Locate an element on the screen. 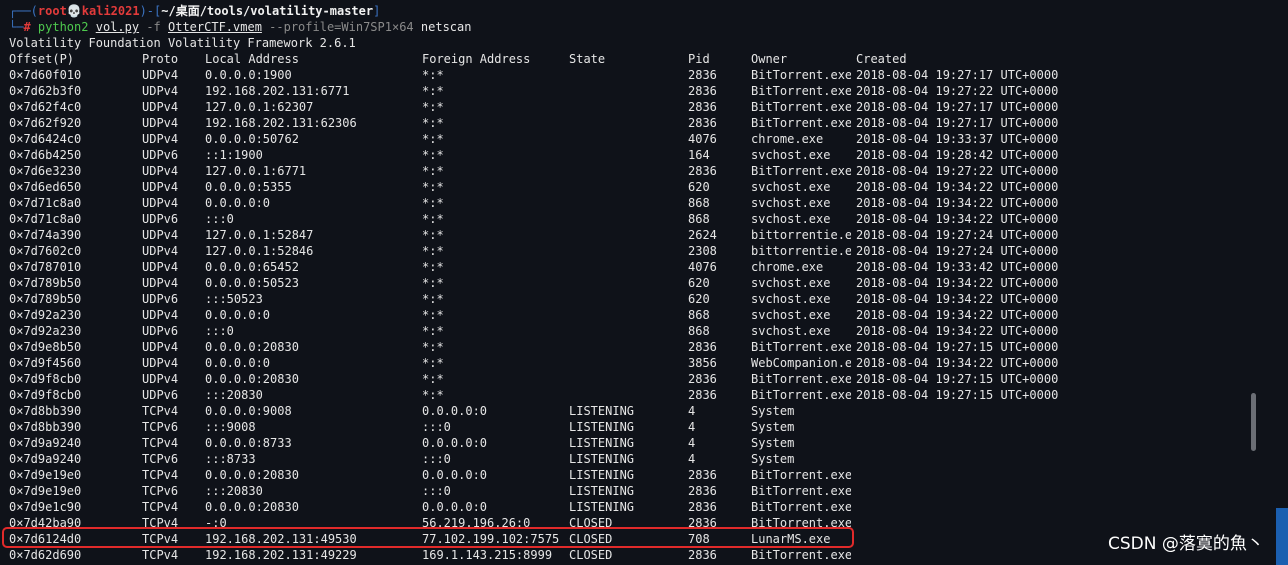 The height and width of the screenshot is (565, 1288). header-pid: Pid is located at coordinates (699, 59).